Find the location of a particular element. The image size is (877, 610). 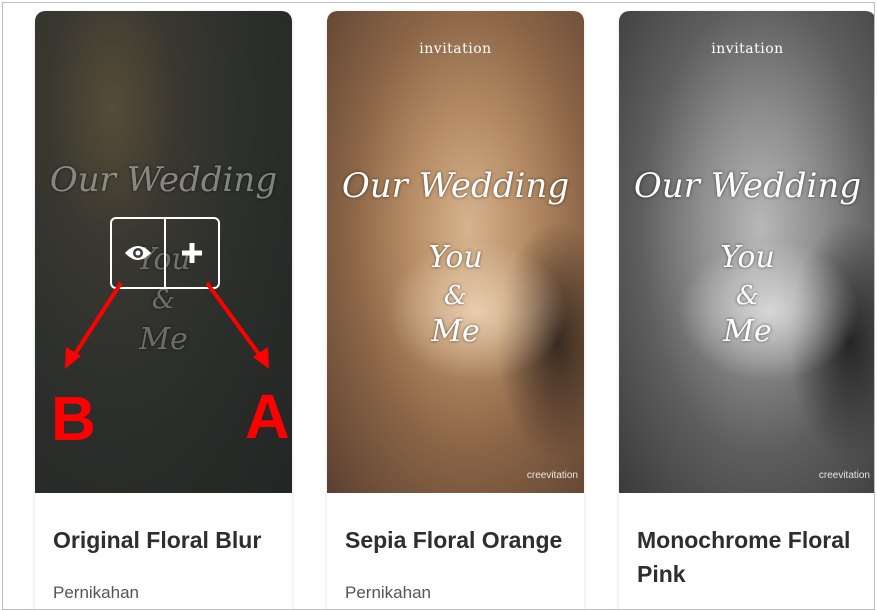

template-name: Sepia Floral Orange is located at coordinates (460, 540).